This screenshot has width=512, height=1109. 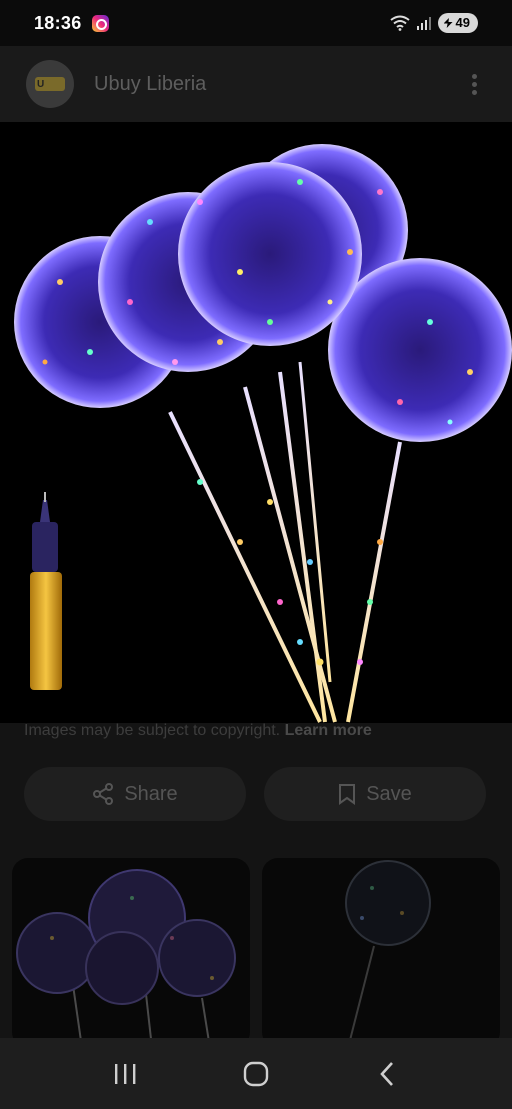 I want to click on instagram-notification-icon, so click(x=100, y=23).